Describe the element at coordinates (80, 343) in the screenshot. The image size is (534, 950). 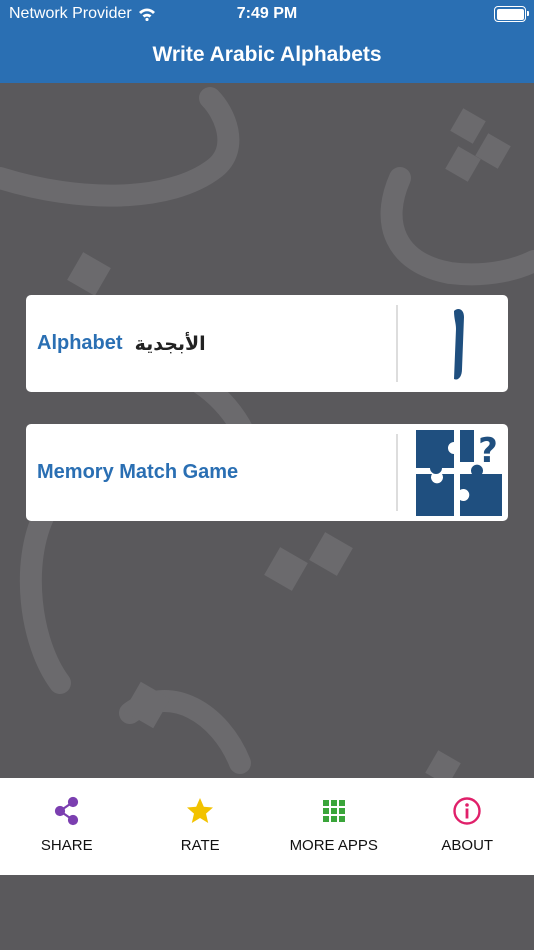
I see `alphabet-label: Alphabet` at that location.